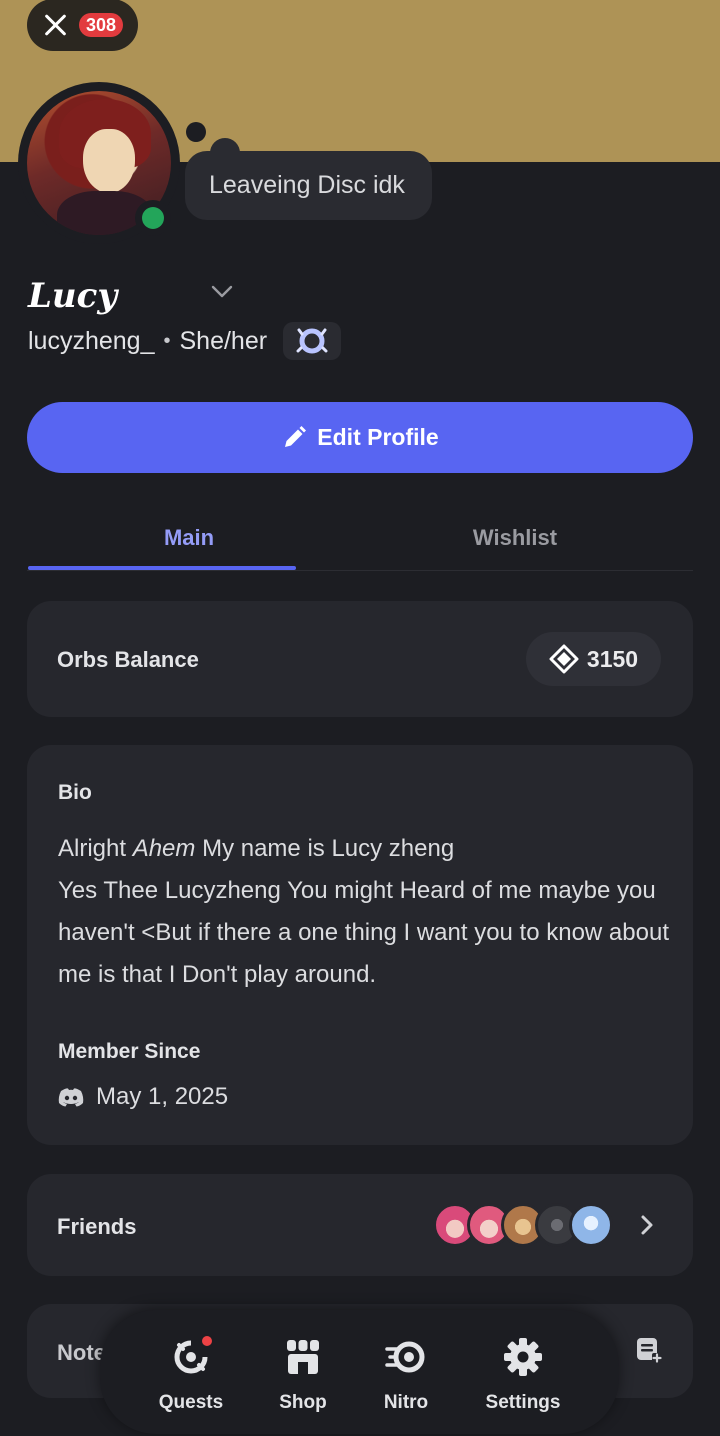 The width and height of the screenshot is (720, 1436). What do you see at coordinates (73, 296) in the screenshot?
I see `display-name: Lucy` at bounding box center [73, 296].